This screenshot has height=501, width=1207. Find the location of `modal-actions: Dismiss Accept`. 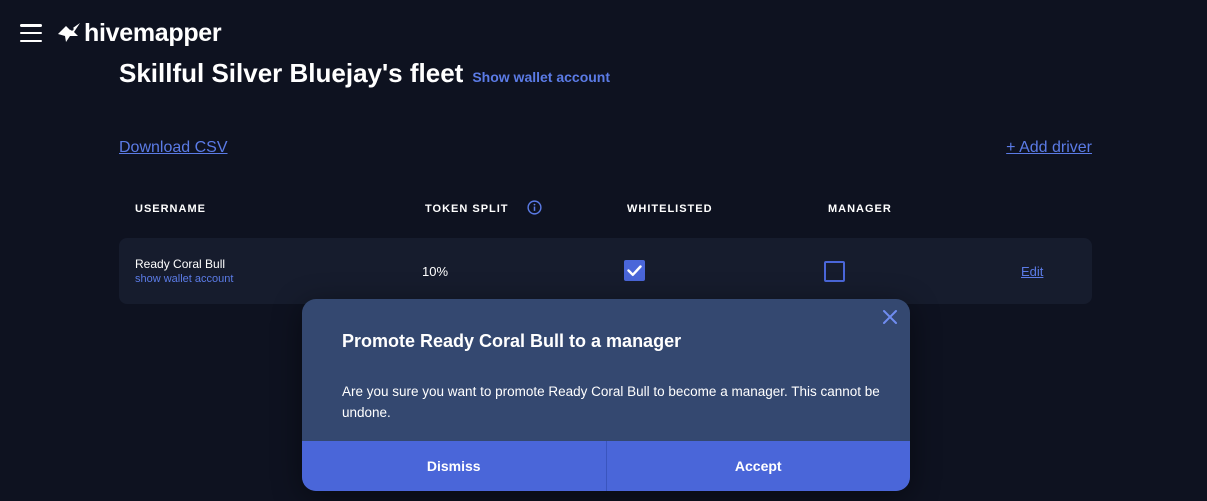

modal-actions: Dismiss Accept is located at coordinates (606, 466).